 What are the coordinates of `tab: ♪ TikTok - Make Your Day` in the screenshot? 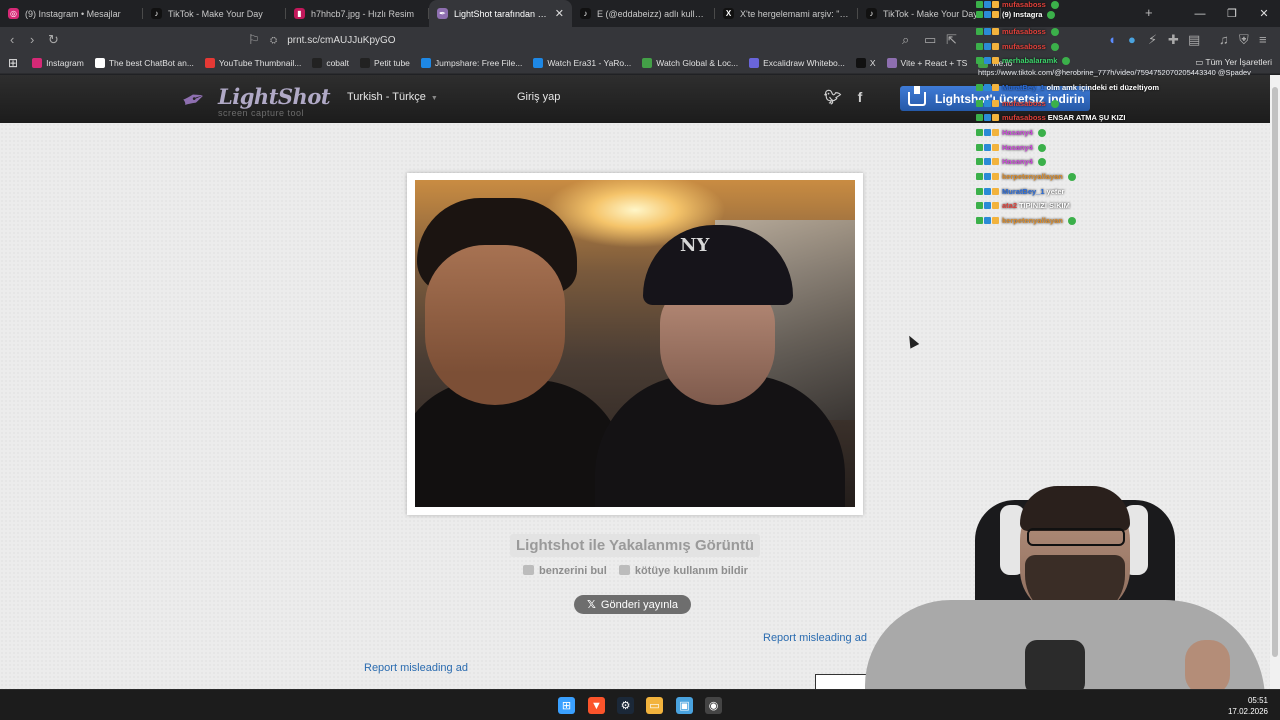 It's located at (214, 13).